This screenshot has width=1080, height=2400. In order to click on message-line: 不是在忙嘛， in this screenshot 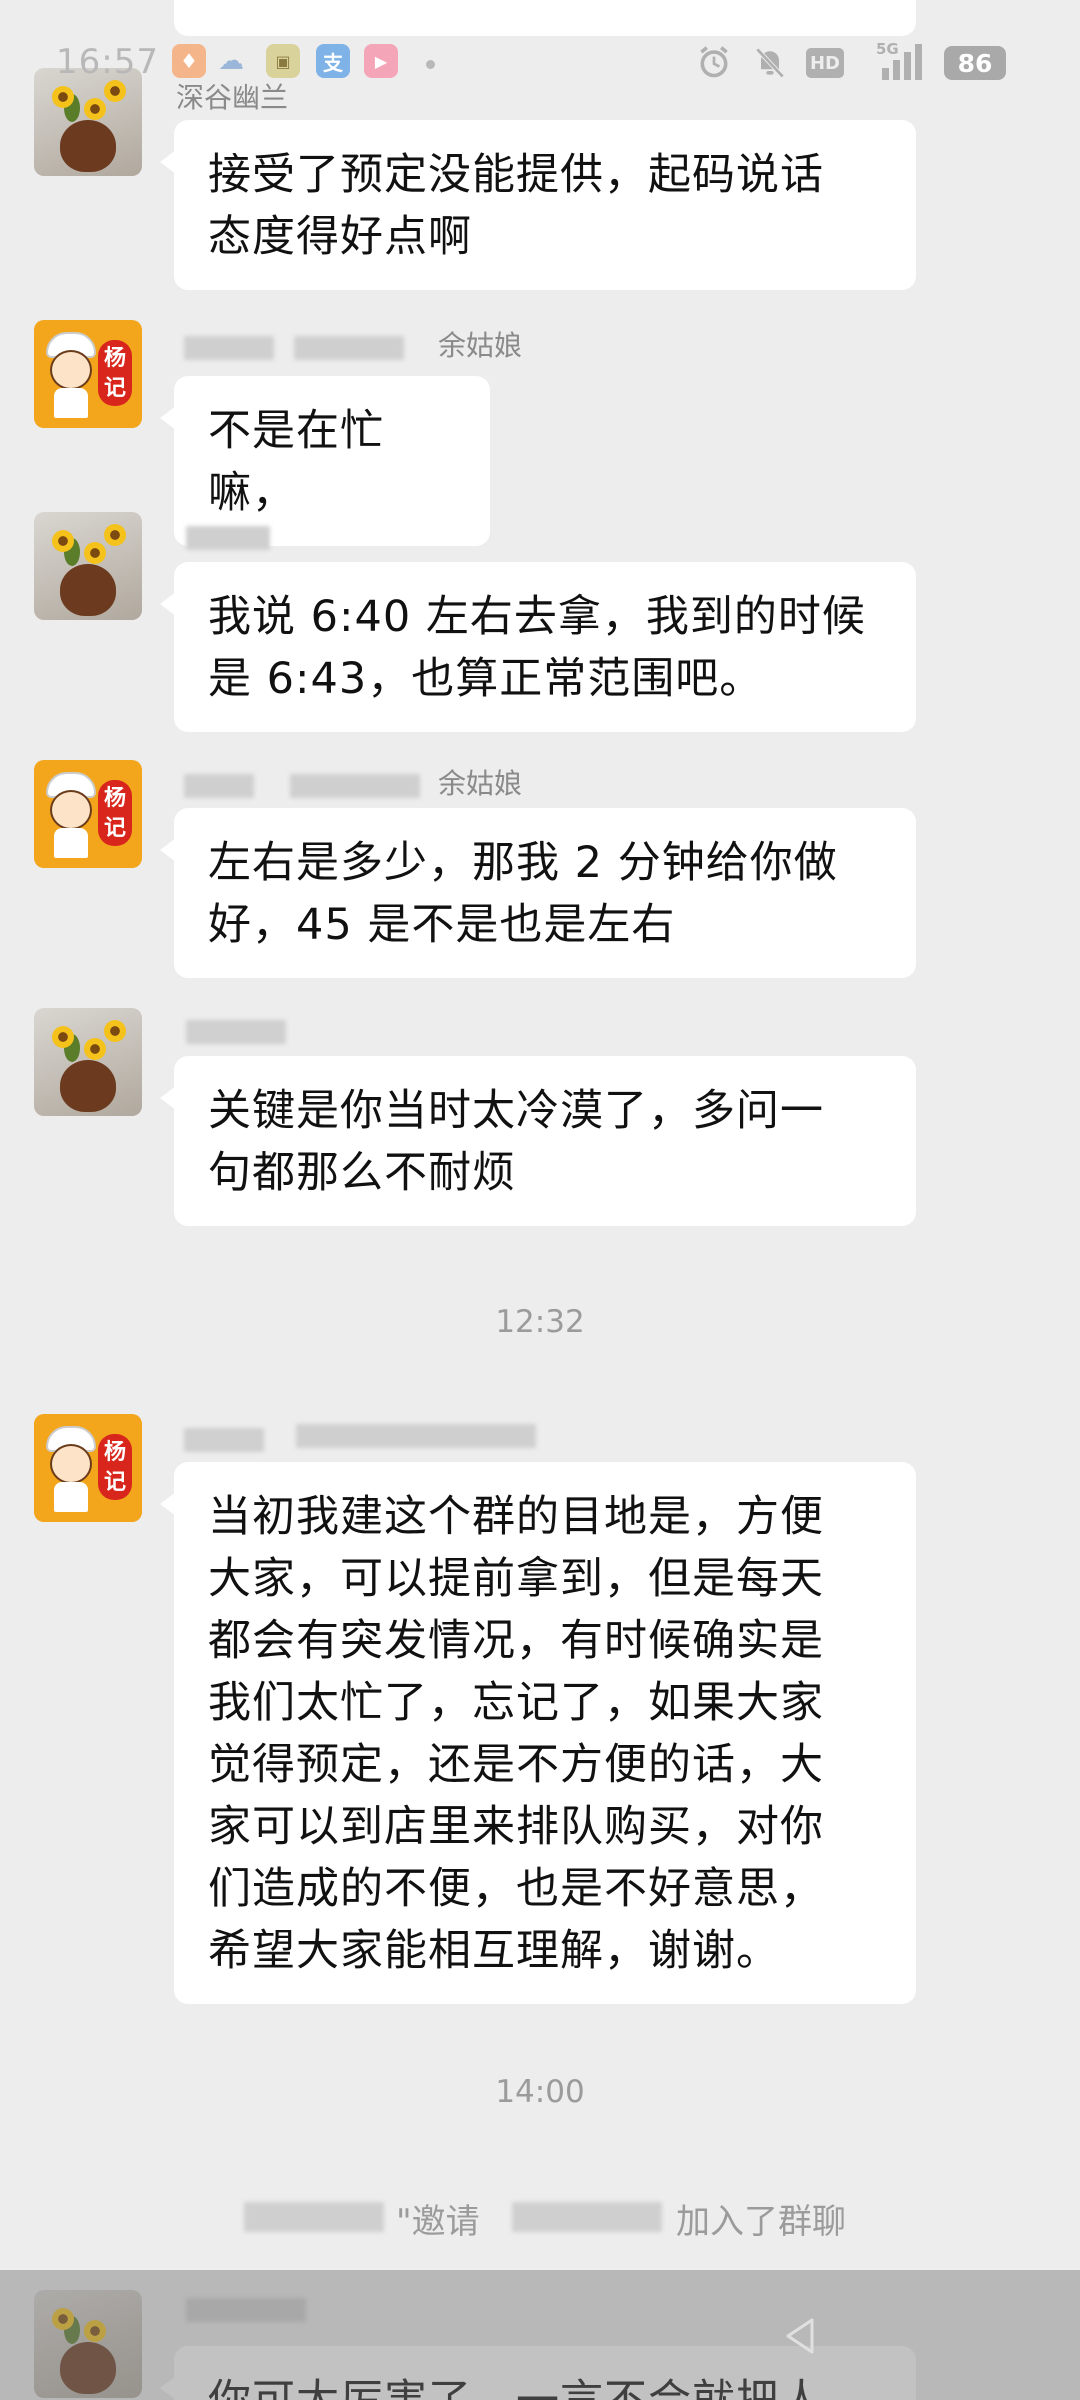, I will do `click(296, 462)`.